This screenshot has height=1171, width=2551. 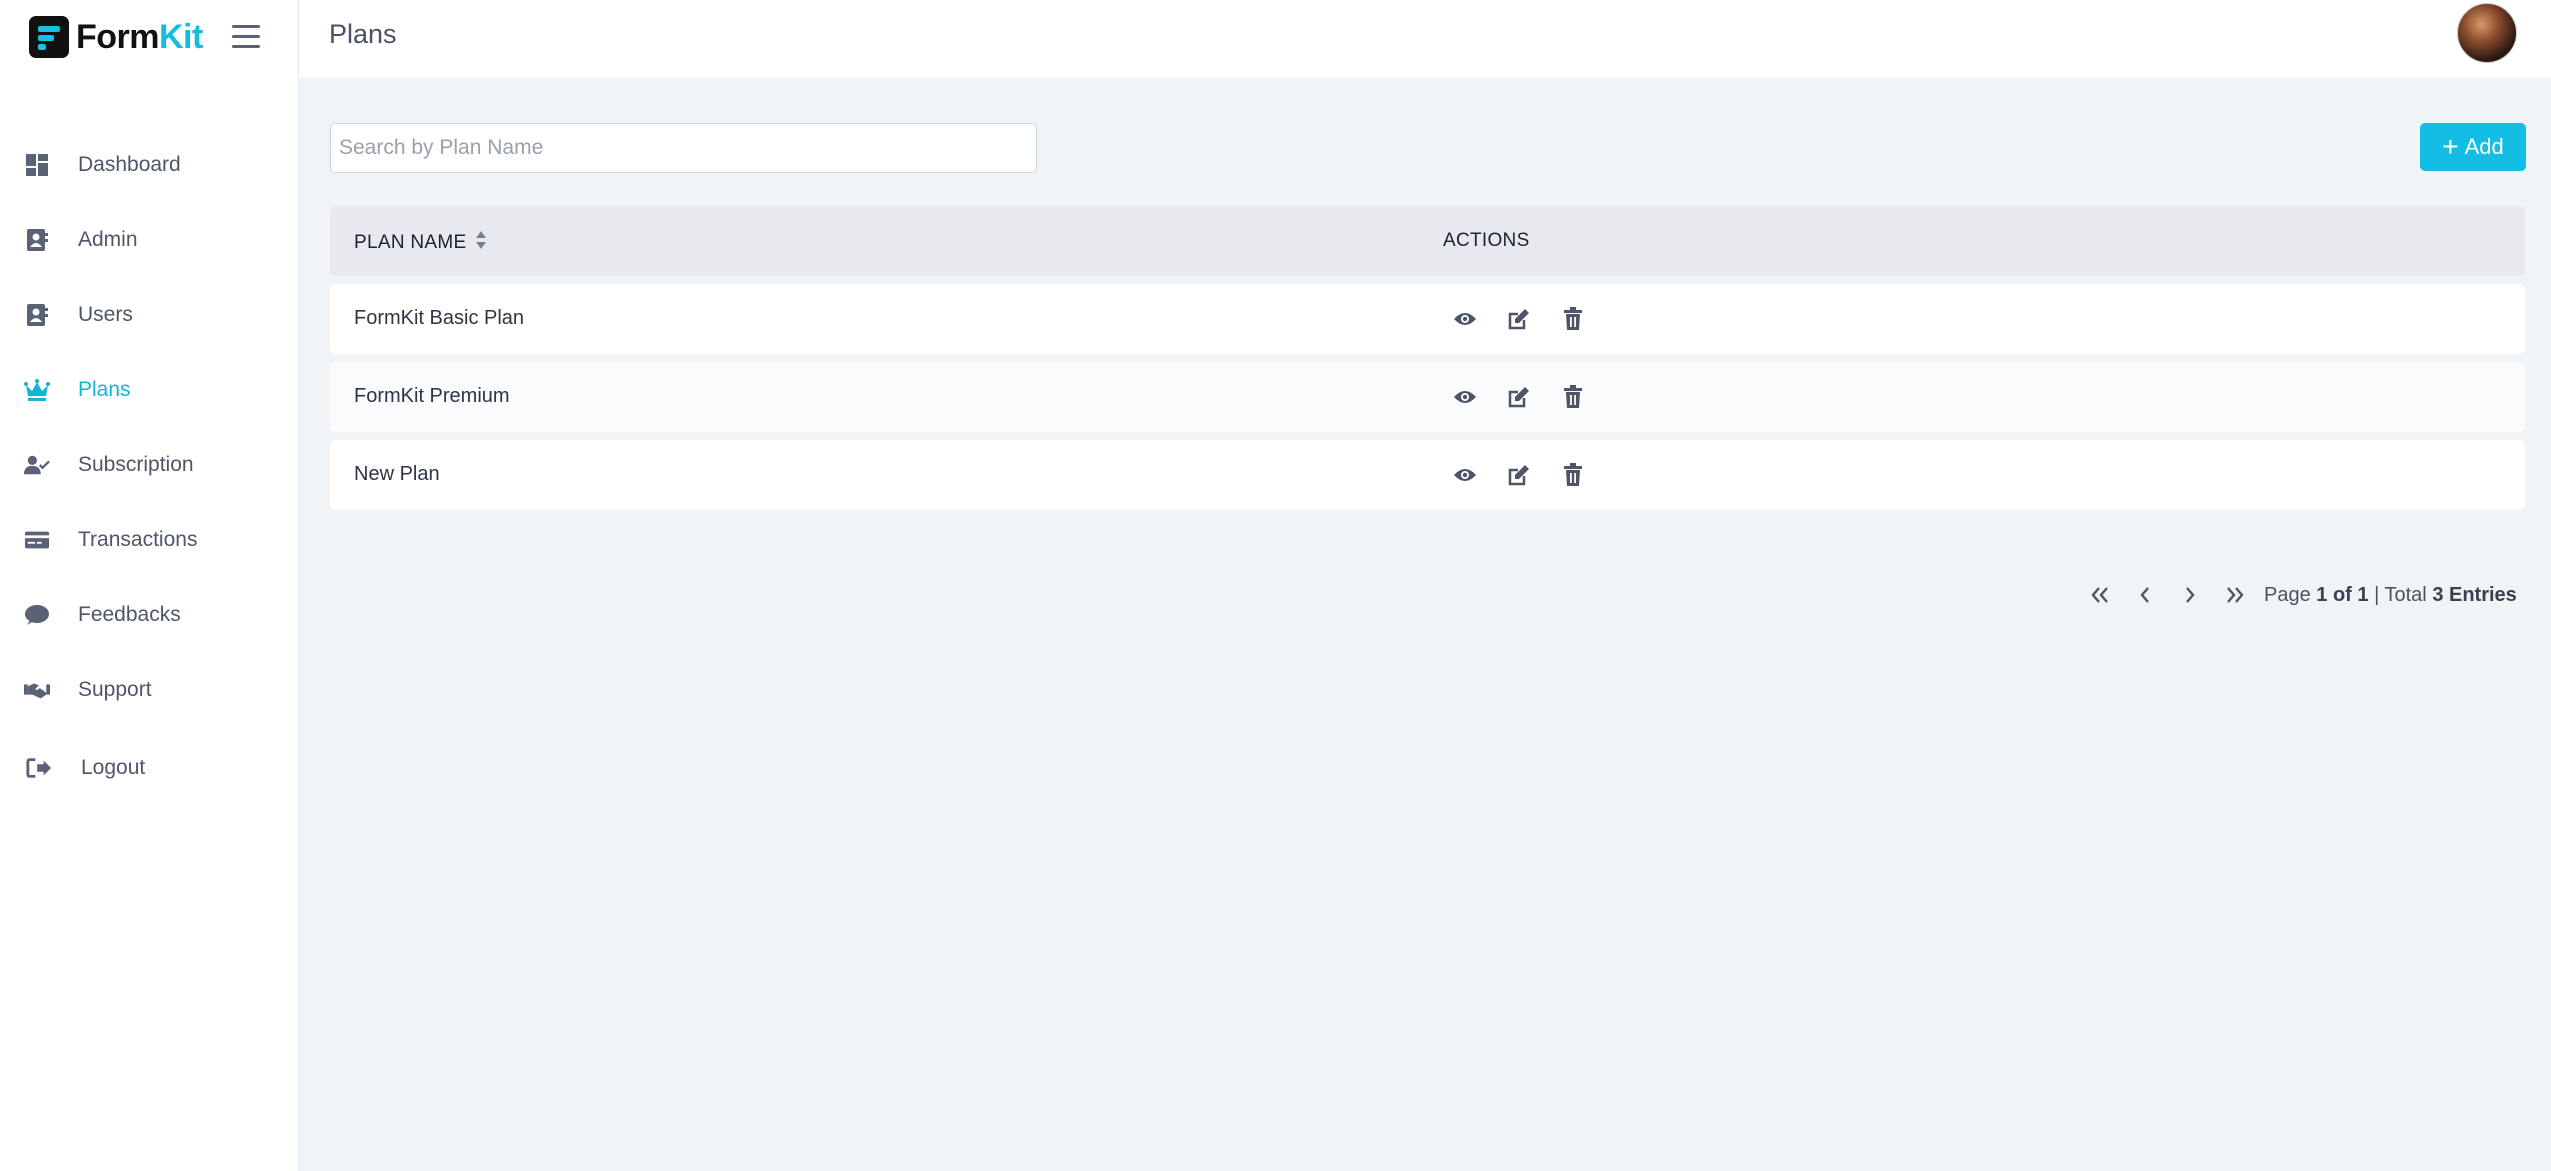 I want to click on table-row: FormKit Basic Plan, so click(x=1427, y=319).